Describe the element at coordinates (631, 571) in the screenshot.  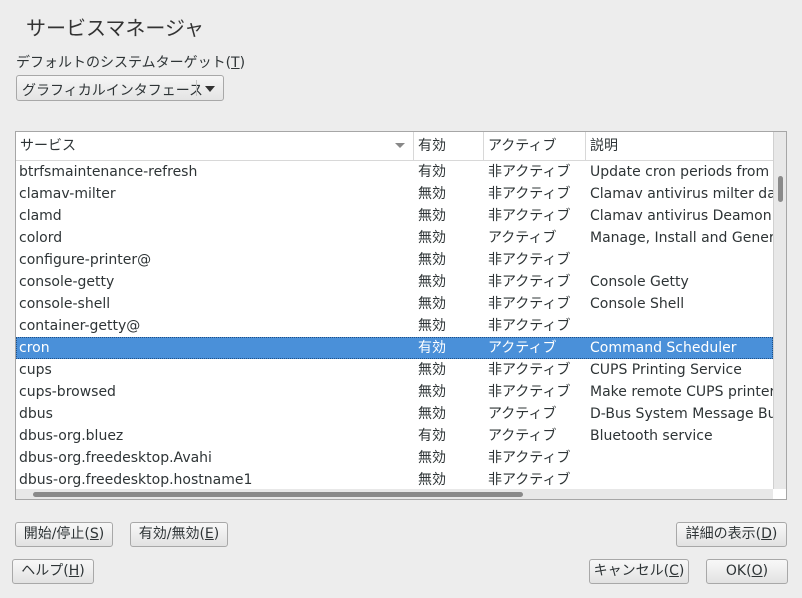
I see `button-text: キャンセル(` at that location.